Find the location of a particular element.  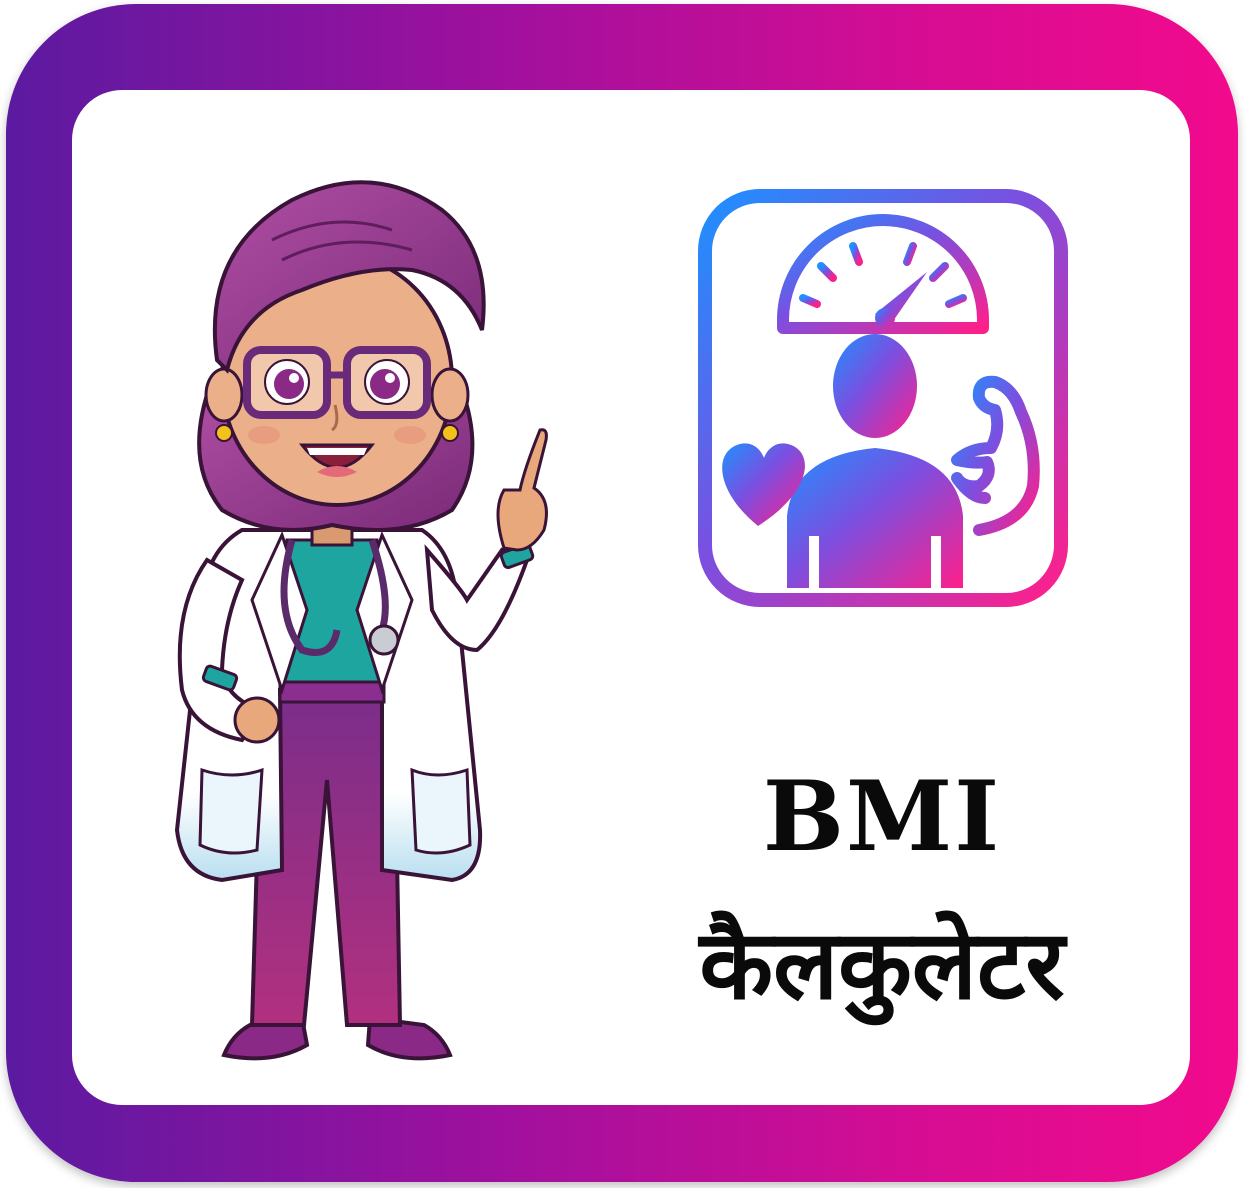

title-bmi: BMI is located at coordinates (882, 816).